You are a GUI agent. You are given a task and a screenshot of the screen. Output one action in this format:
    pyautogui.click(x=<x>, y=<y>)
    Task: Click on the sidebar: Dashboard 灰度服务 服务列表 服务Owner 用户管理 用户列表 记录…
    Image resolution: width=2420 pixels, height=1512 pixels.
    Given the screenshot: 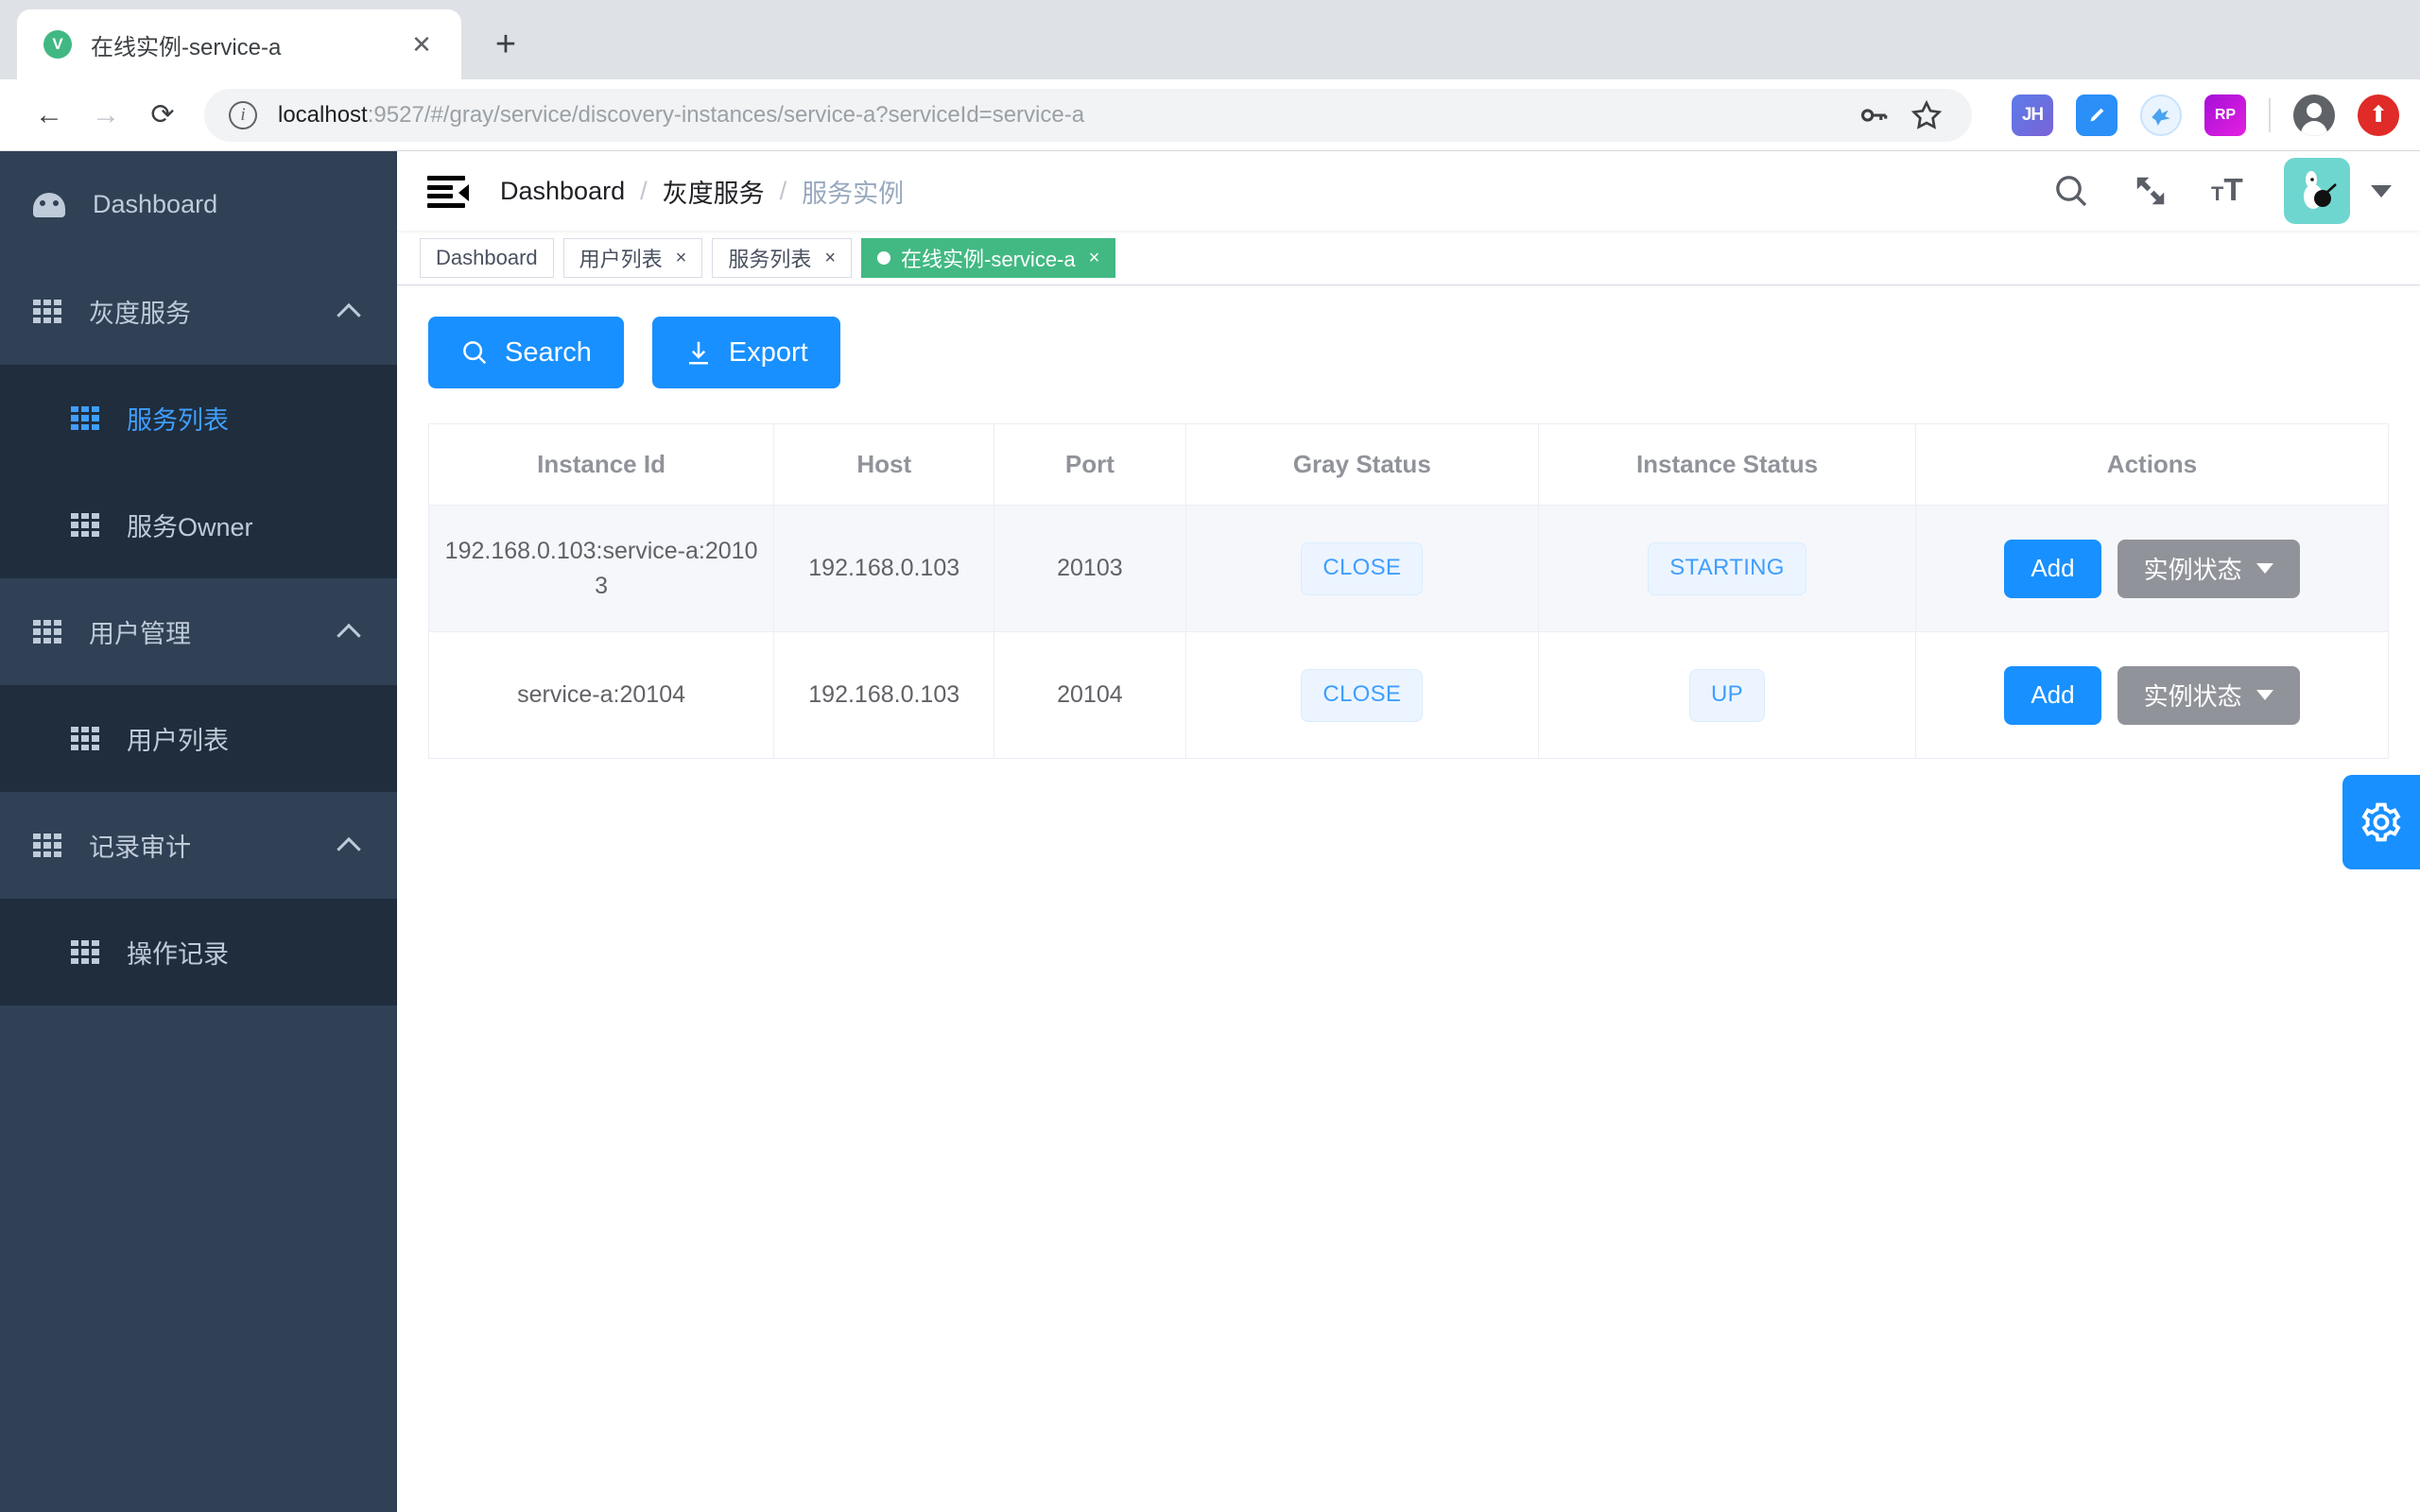 What is the action you would take?
    pyautogui.click(x=198, y=831)
    